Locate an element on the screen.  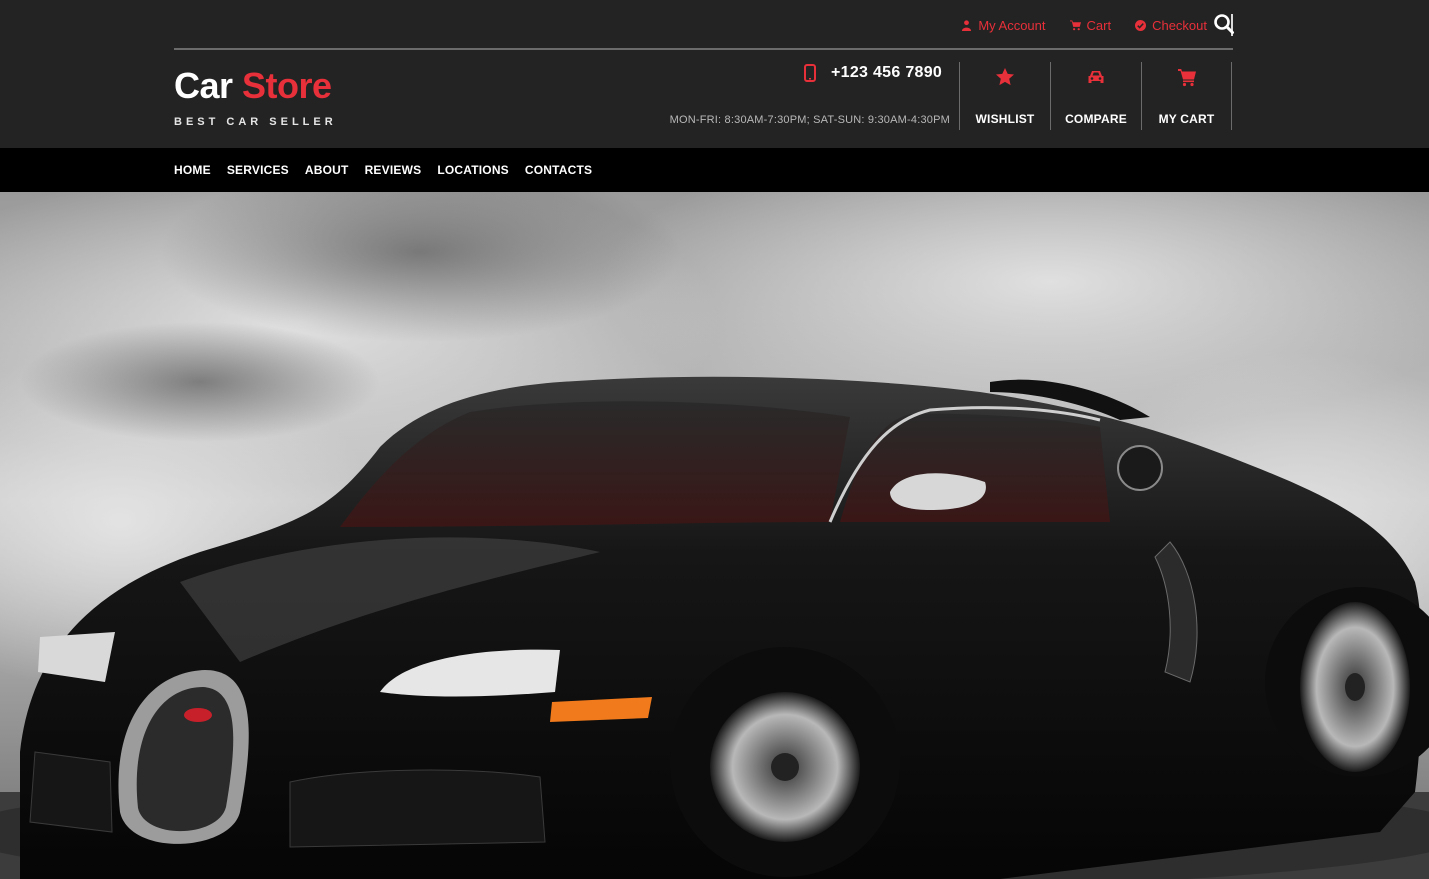
search-icon is located at coordinates (1224, 24).